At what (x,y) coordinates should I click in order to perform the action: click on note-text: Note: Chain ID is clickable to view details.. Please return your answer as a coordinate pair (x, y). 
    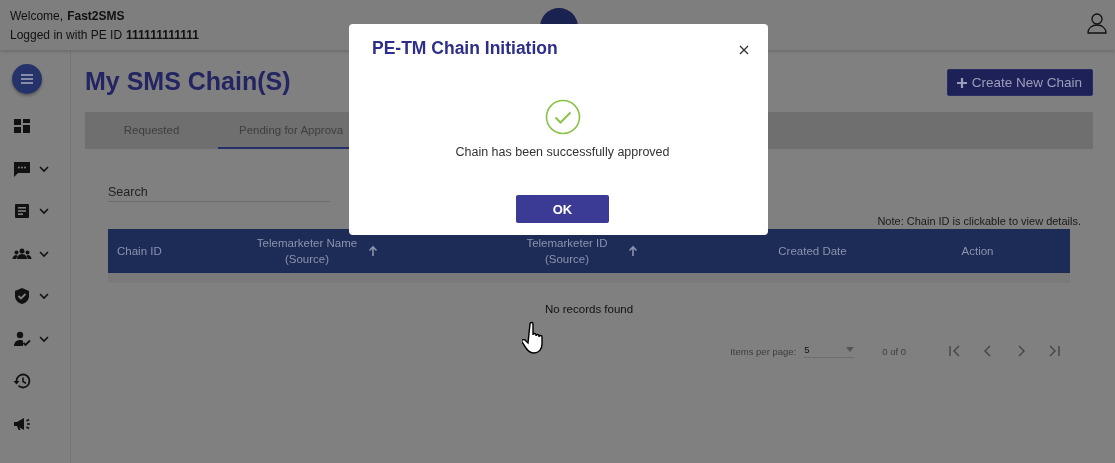
    Looking at the image, I should click on (979, 221).